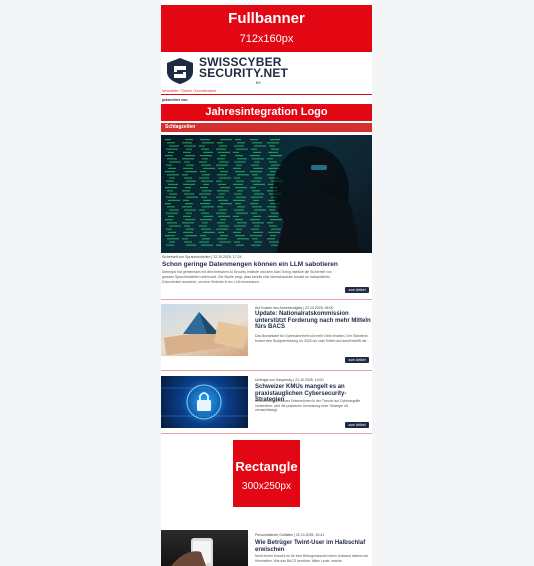  Describe the element at coordinates (192, 552) in the screenshot. I see `phone-hand-image-icon` at that location.